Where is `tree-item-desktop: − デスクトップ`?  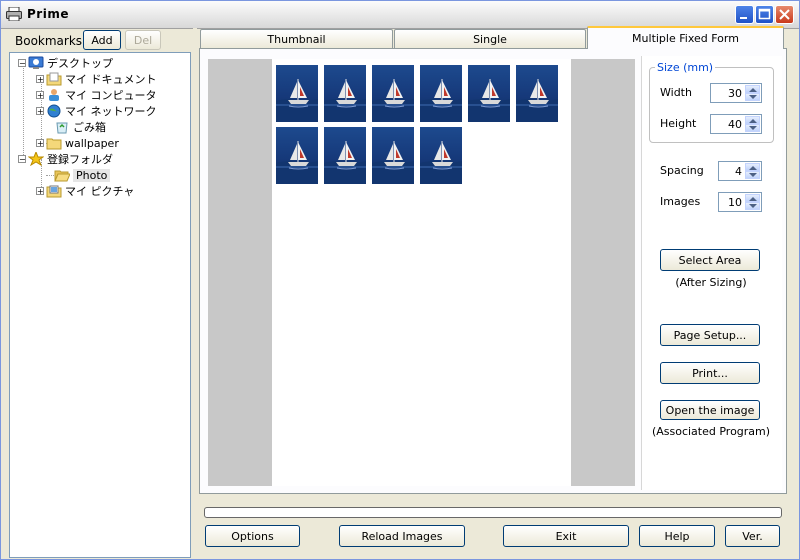 tree-item-desktop: − デスクトップ is located at coordinates (65, 63).